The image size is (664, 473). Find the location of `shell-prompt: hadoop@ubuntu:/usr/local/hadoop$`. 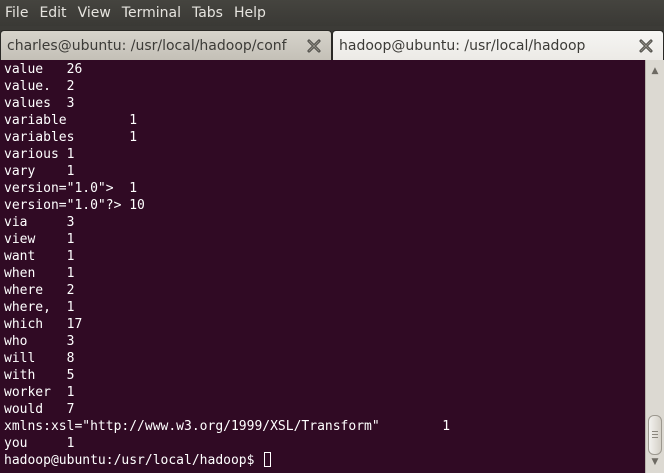

shell-prompt: hadoop@ubuntu:/usr/local/hadoop$ is located at coordinates (133, 460).